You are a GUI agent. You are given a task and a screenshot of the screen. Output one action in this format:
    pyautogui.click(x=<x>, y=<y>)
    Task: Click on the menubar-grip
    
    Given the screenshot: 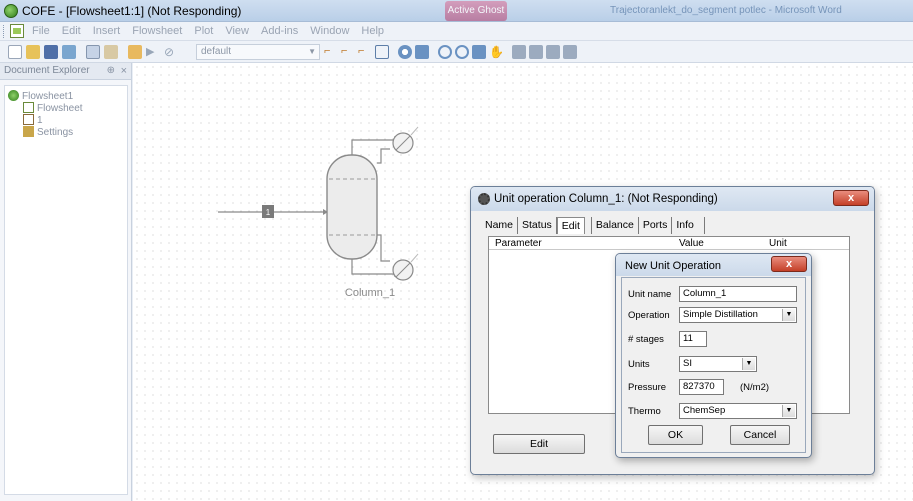 What is the action you would take?
    pyautogui.click(x=4, y=31)
    